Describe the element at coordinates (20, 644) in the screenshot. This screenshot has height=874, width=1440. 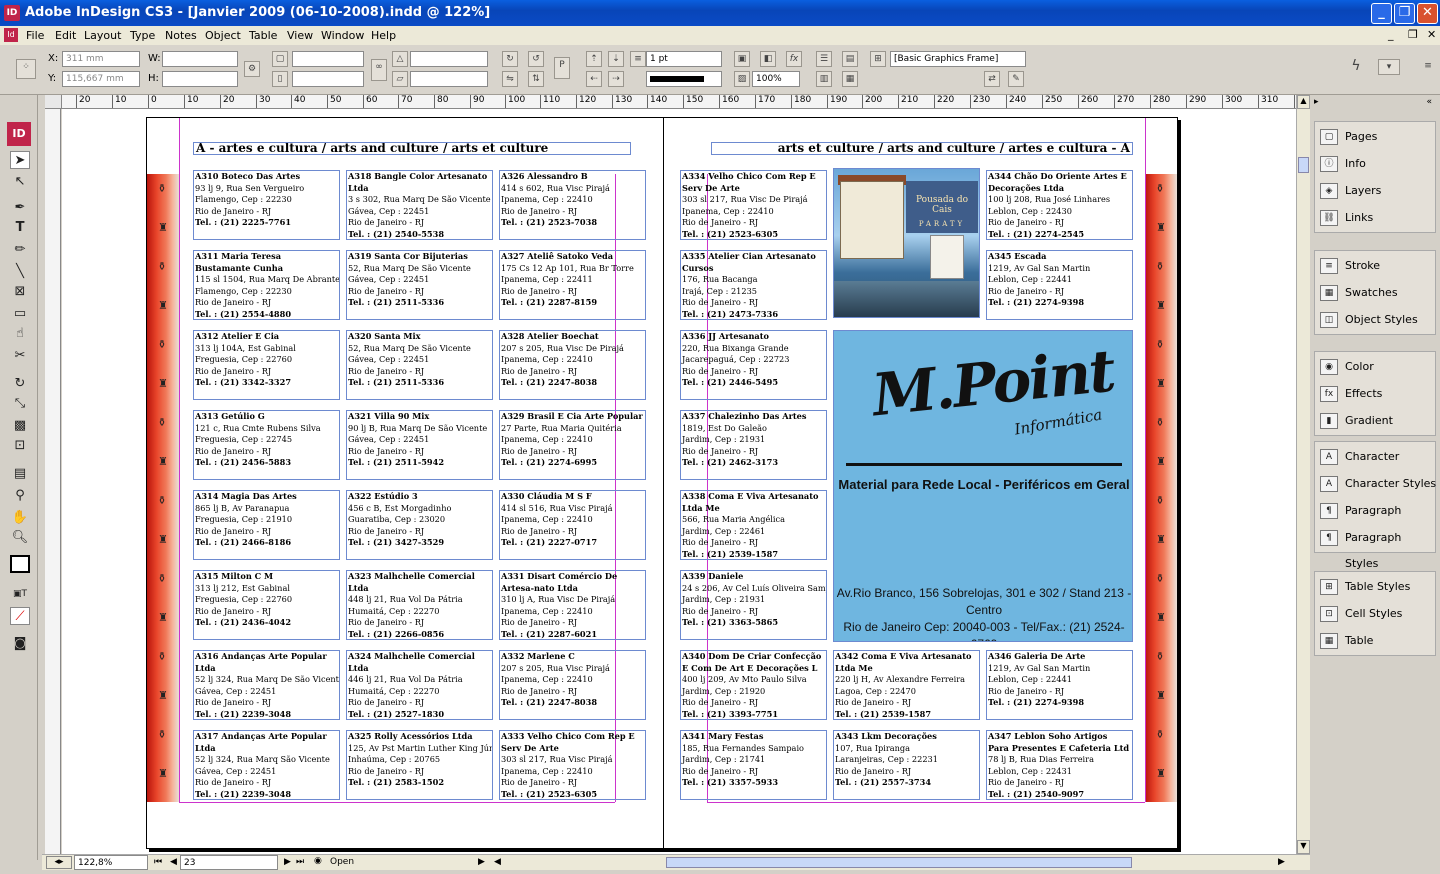
I see `view-mode-icon: ◙` at that location.